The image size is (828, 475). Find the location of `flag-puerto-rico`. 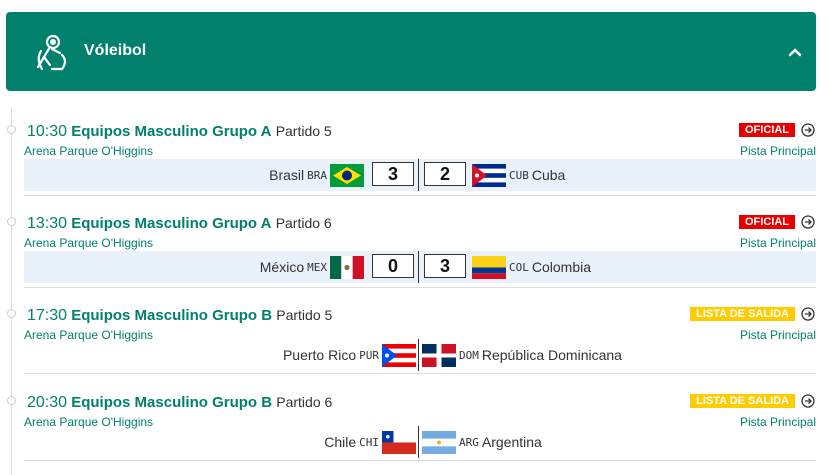

flag-puerto-rico is located at coordinates (399, 355).